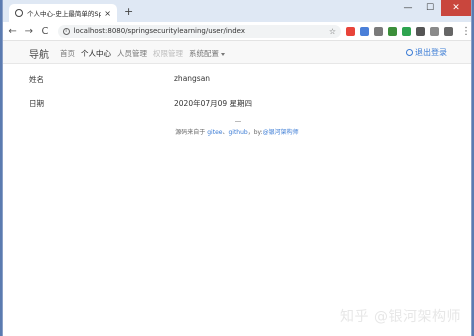  What do you see at coordinates (39, 53) in the screenshot?
I see `navbar-brand: 导航` at bounding box center [39, 53].